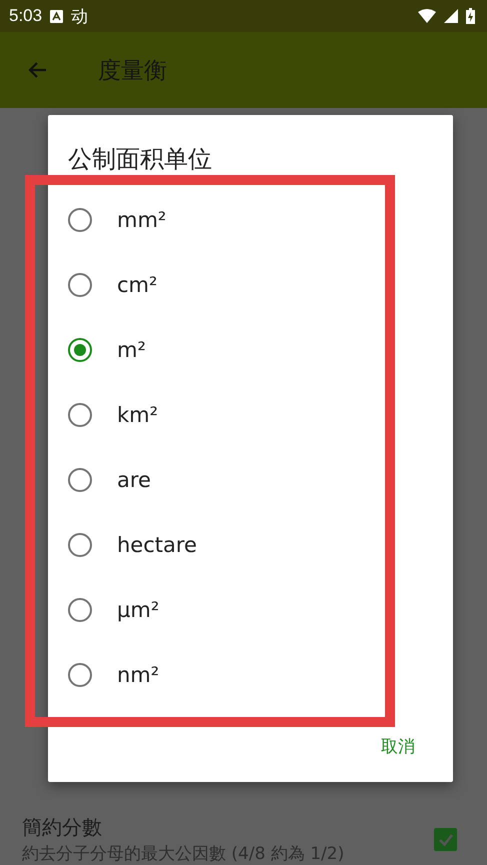  I want to click on dialog-title: 公制面积单位, so click(140, 159).